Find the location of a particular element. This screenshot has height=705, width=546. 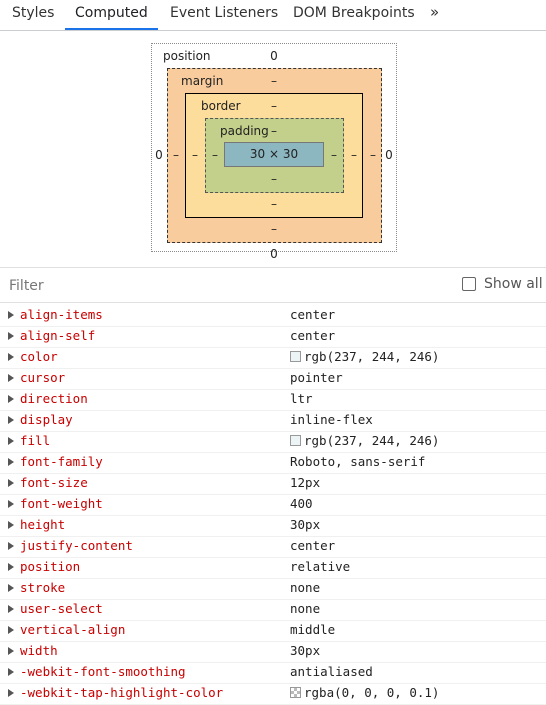

property-value-text: inline-flex is located at coordinates (331, 419).